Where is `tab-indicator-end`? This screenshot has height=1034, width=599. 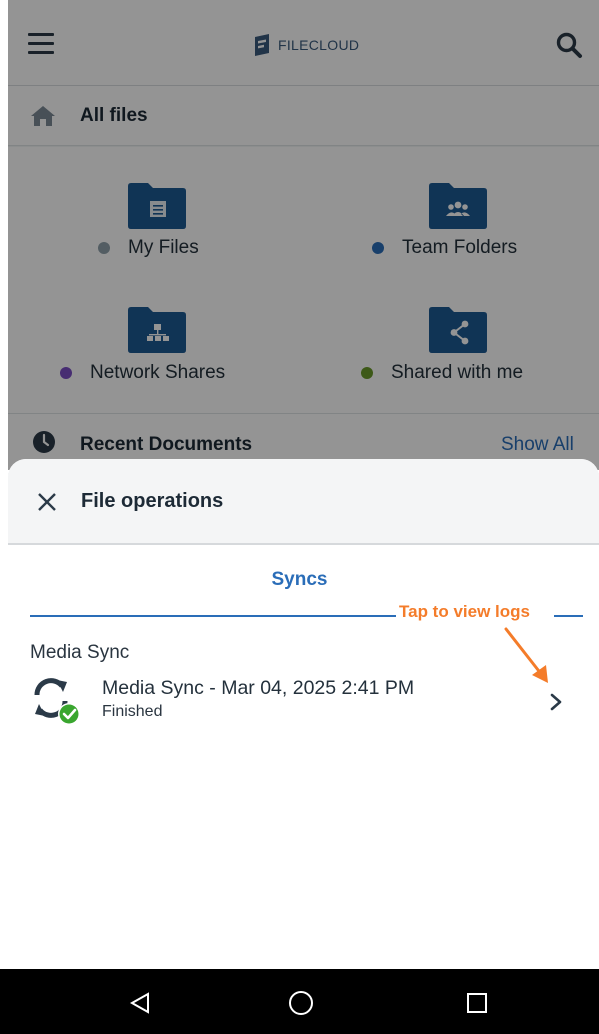
tab-indicator-end is located at coordinates (568, 616).